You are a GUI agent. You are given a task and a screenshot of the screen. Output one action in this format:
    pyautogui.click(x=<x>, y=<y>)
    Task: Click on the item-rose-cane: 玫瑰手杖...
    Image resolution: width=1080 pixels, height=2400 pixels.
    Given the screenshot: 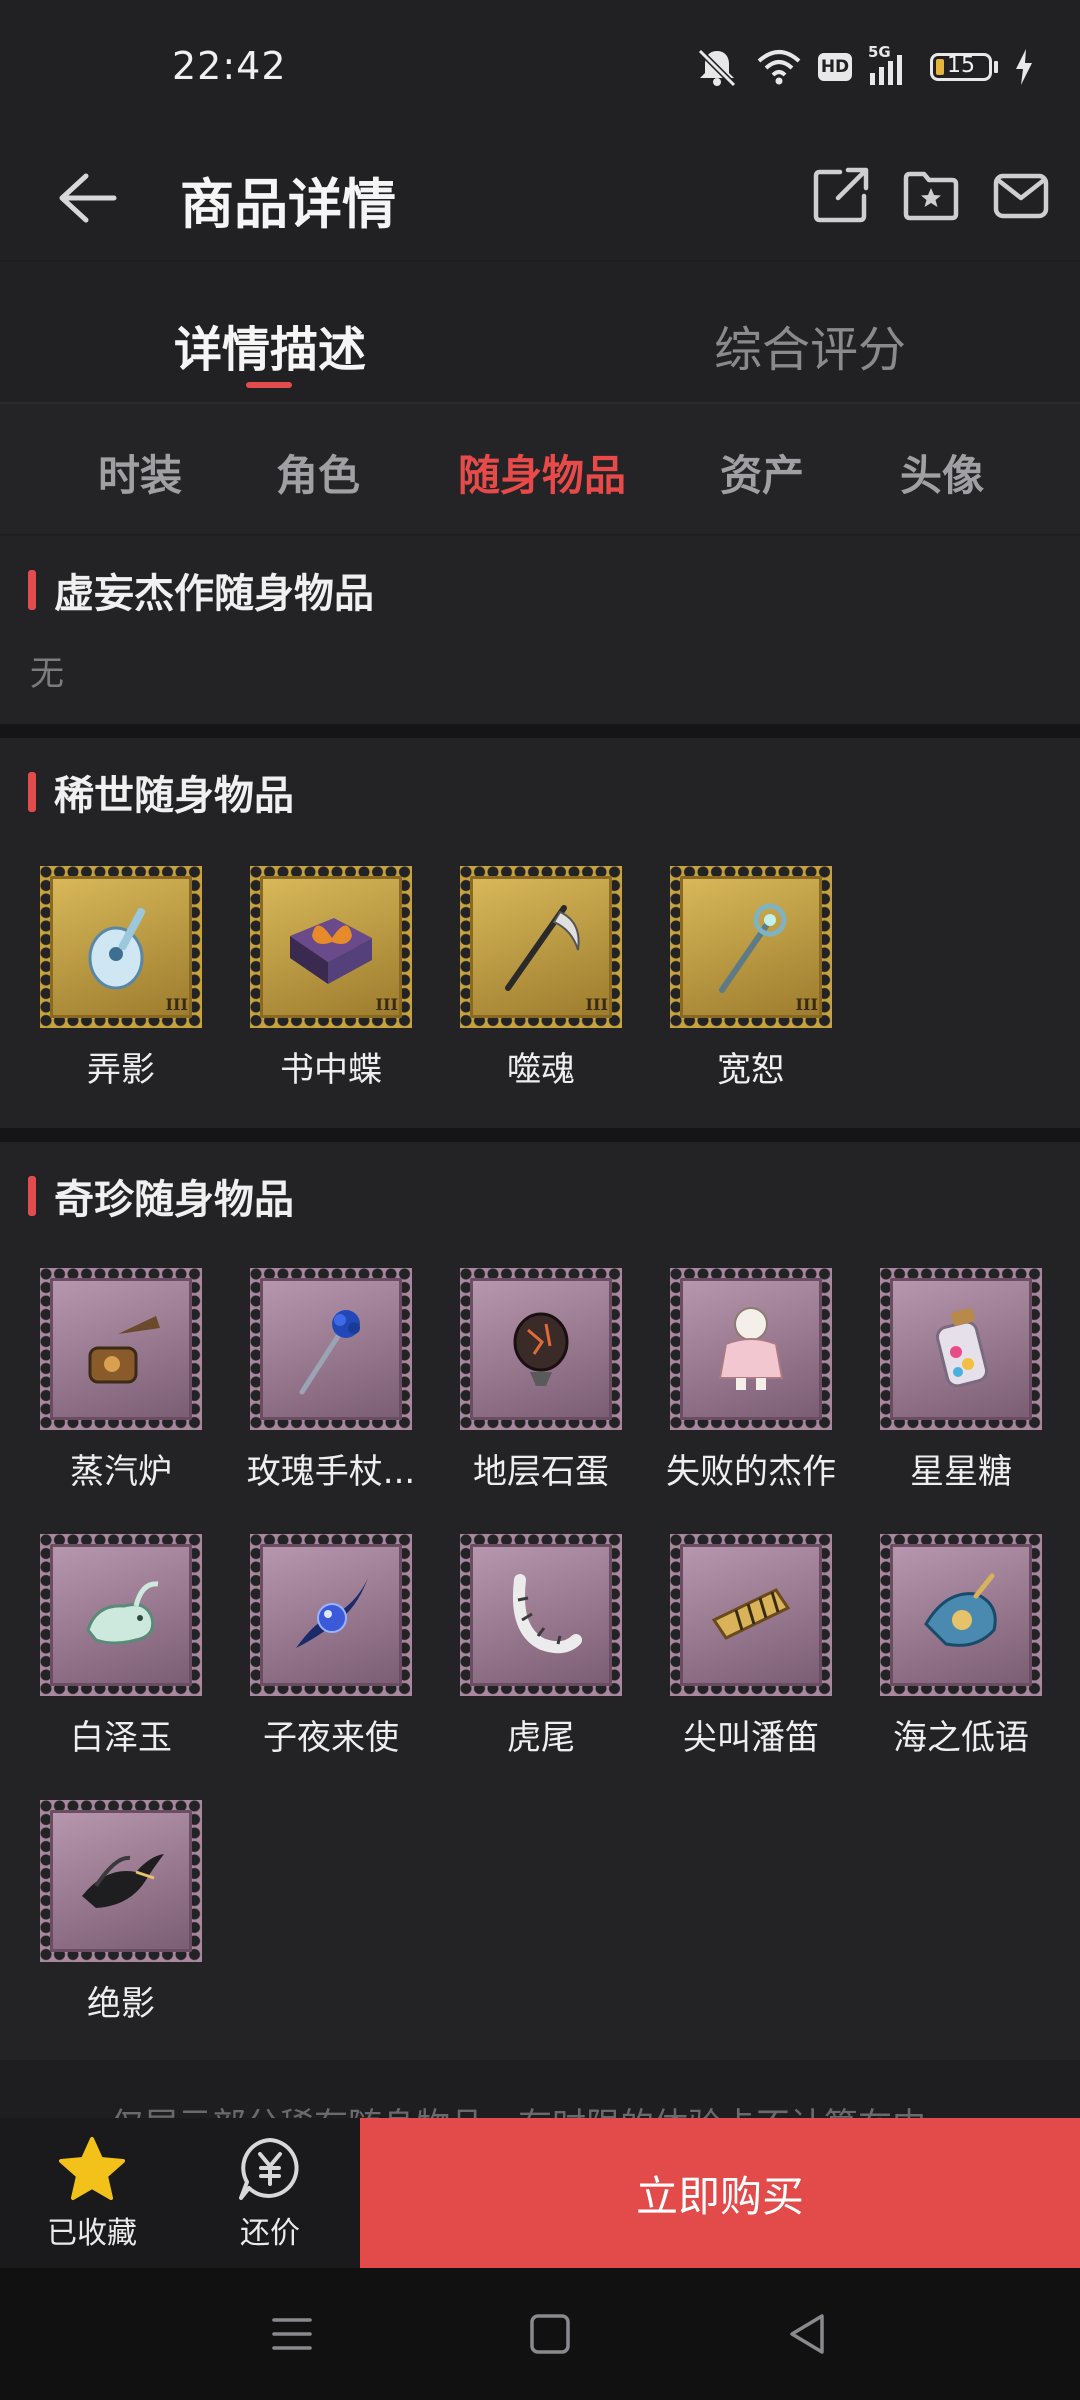 What is the action you would take?
    pyautogui.click(x=331, y=1380)
    